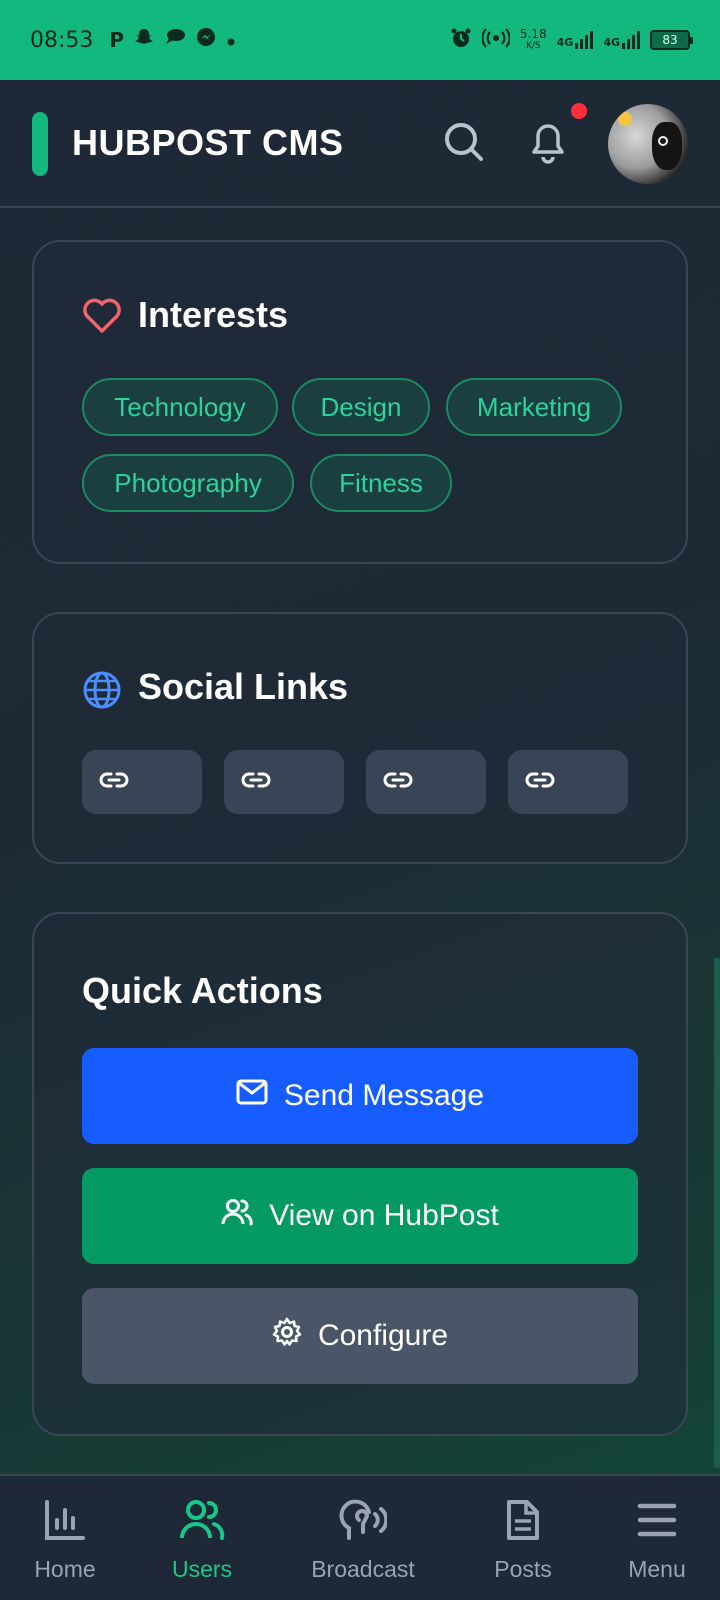 Image resolution: width=720 pixels, height=1600 pixels. I want to click on bottom-navigation: Home Users Broadcast Posts Menu, so click(360, 1537).